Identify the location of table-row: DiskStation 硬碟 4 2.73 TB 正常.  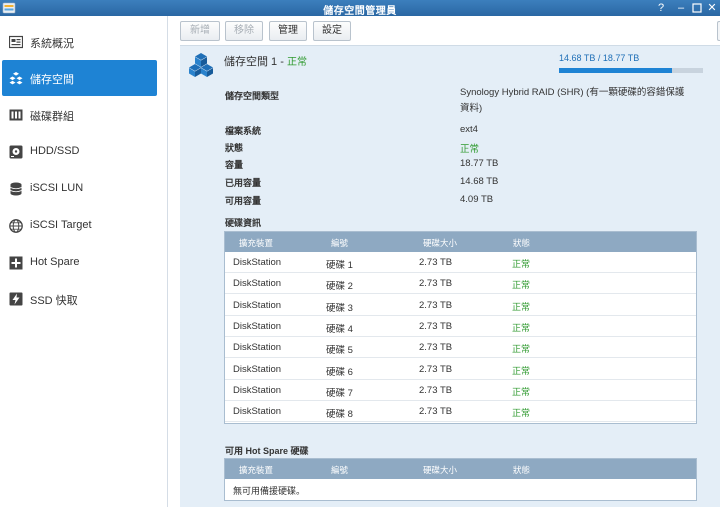
(460, 326).